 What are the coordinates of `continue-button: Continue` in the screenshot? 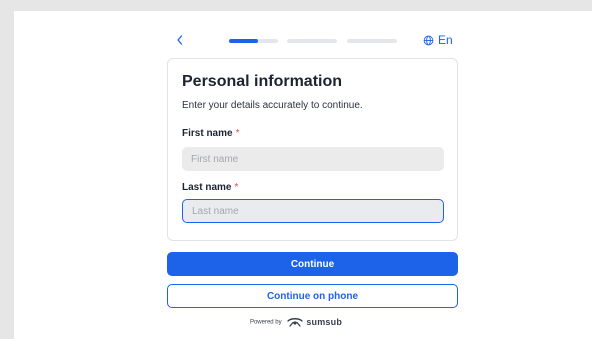 It's located at (312, 264).